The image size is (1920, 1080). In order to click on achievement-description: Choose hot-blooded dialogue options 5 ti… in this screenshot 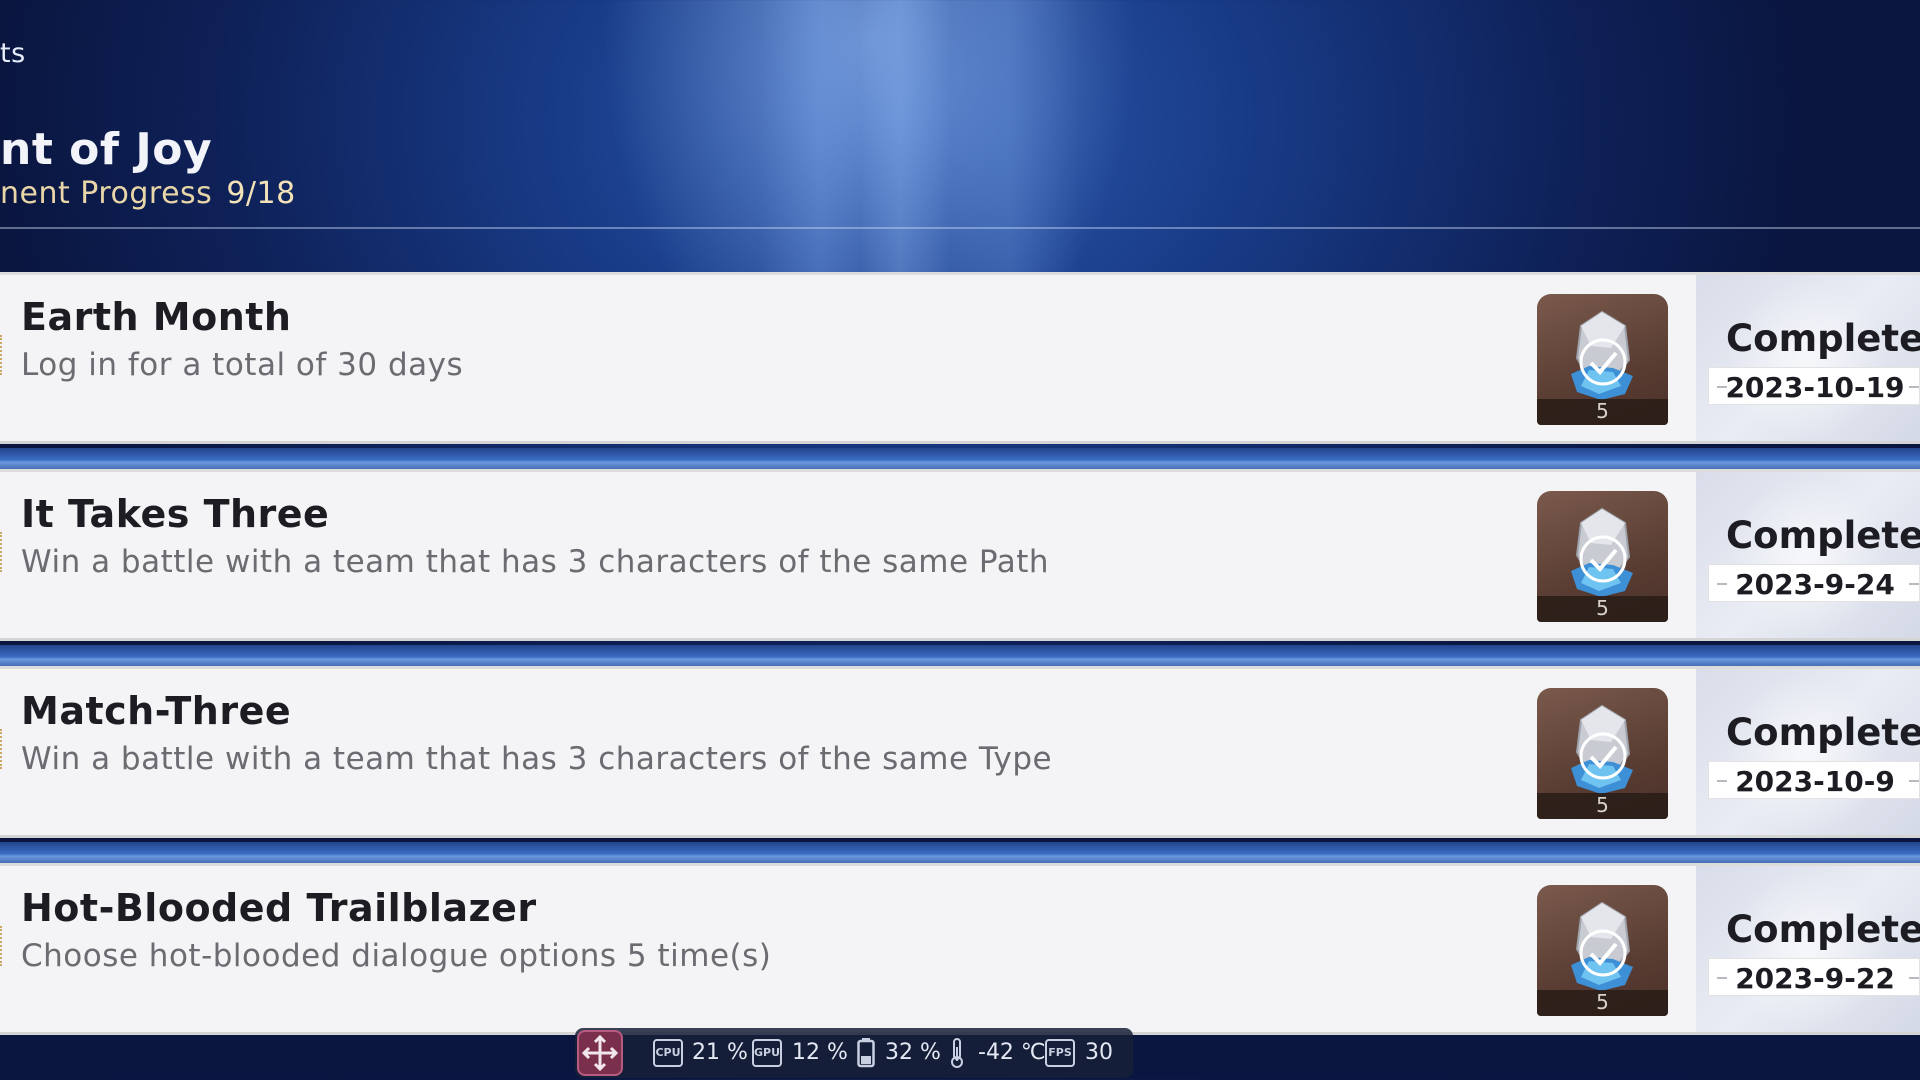, I will do `click(396, 956)`.